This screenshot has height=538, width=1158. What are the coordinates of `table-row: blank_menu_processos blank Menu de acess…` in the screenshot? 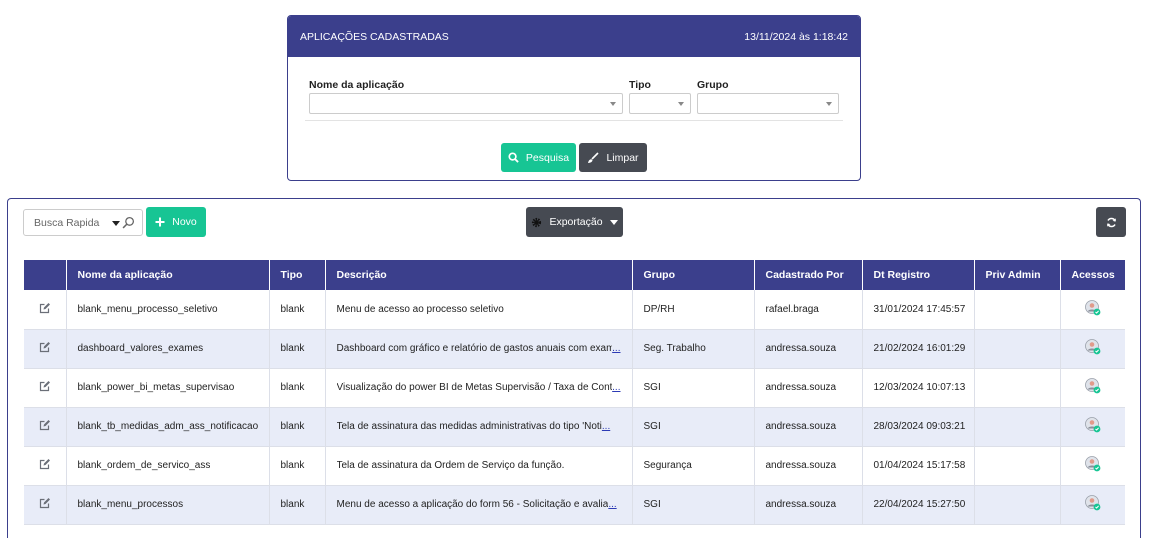 It's located at (574, 505).